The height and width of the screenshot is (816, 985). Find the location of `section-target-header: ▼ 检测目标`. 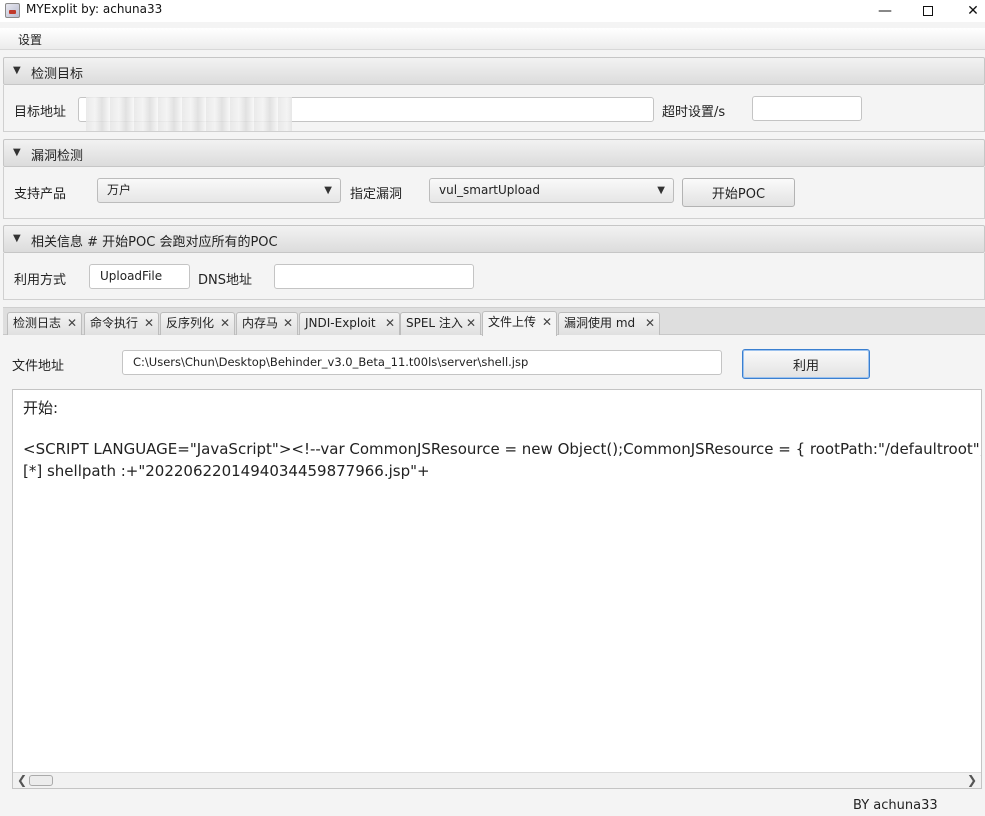

section-target-header: ▼ 检测目标 is located at coordinates (494, 71).